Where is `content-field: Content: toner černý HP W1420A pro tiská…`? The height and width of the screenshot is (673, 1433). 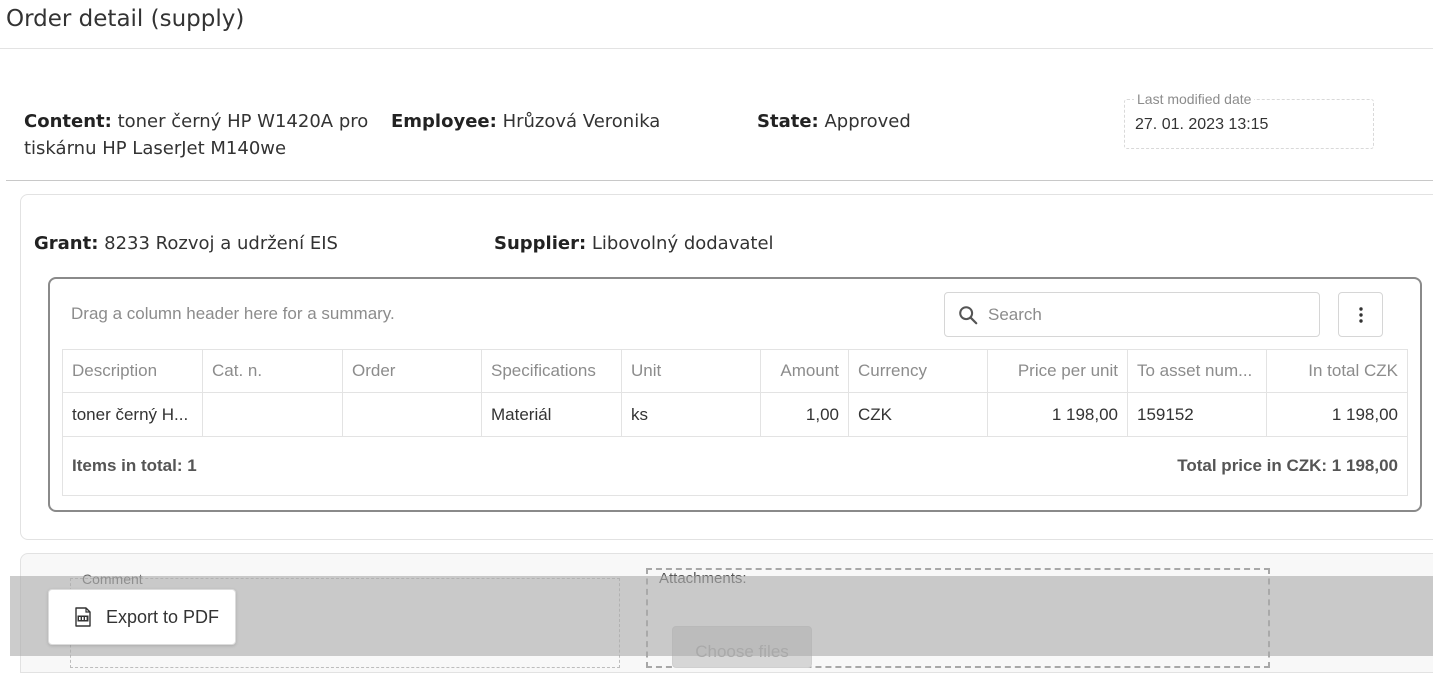
content-field: Content: toner černý HP W1420A pro tiská… is located at coordinates (204, 135).